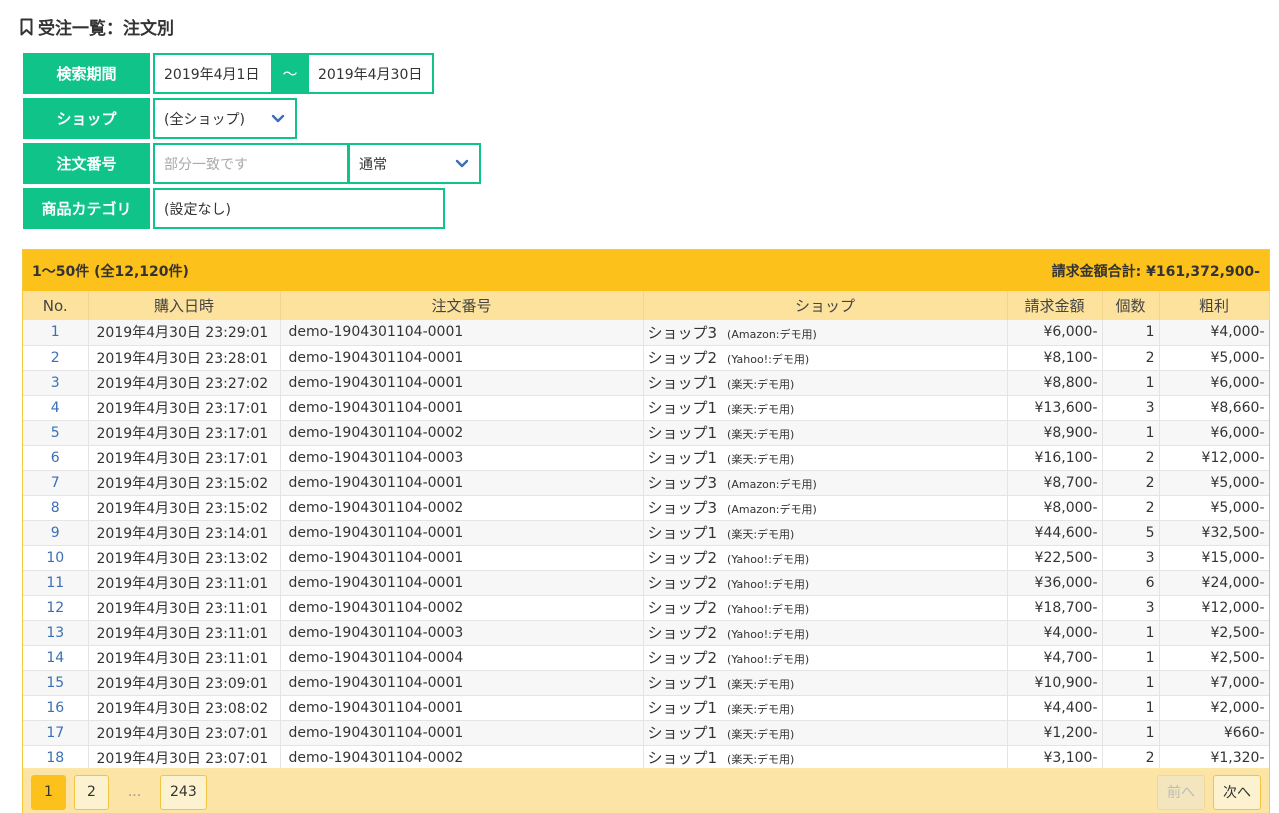 This screenshot has width=1279, height=813. Describe the element at coordinates (56, 733) in the screenshot. I see `row-number-link: 17` at that location.